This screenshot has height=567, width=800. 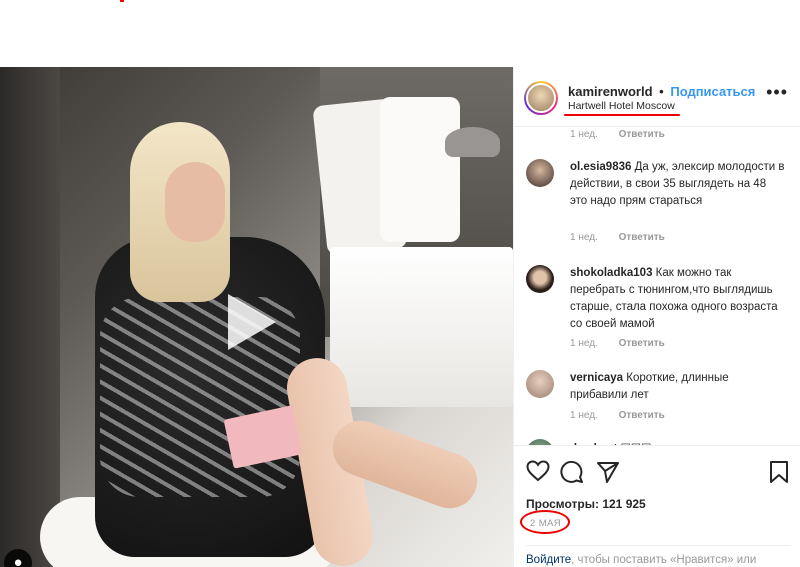 What do you see at coordinates (420, 169) in the screenshot?
I see `pillow` at bounding box center [420, 169].